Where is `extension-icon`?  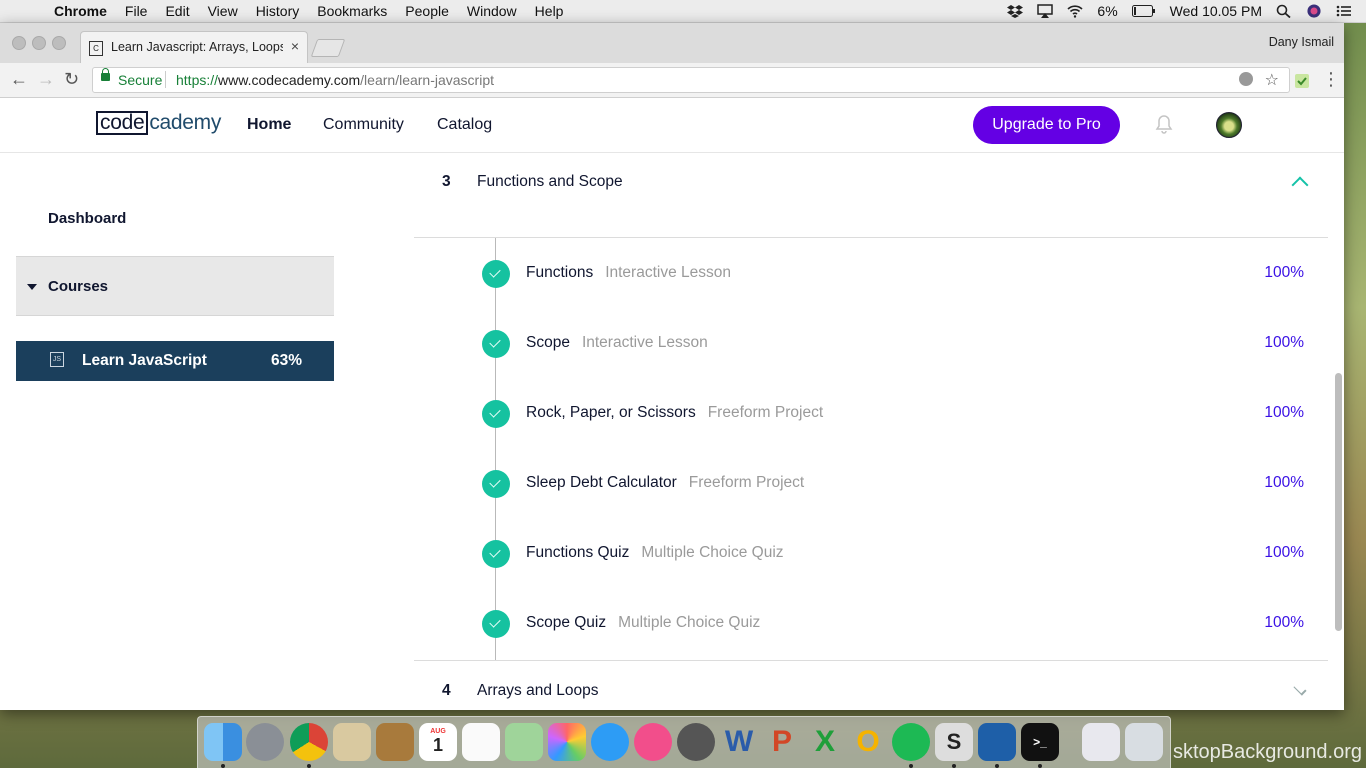
extension-icon is located at coordinates (1302, 81).